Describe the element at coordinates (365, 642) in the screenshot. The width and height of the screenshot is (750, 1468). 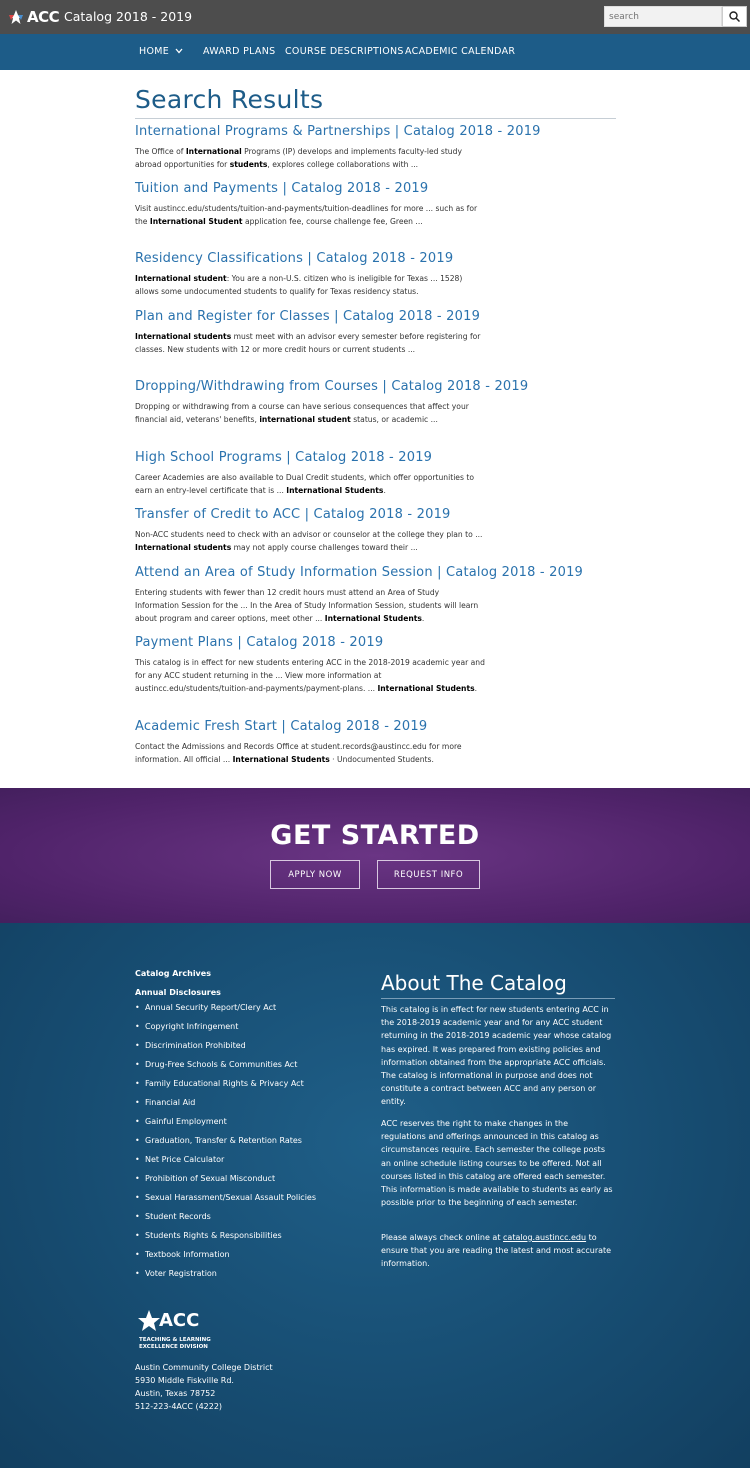
I see `result-title-link: Payment Plans | Catalog 2018 - 2019` at that location.